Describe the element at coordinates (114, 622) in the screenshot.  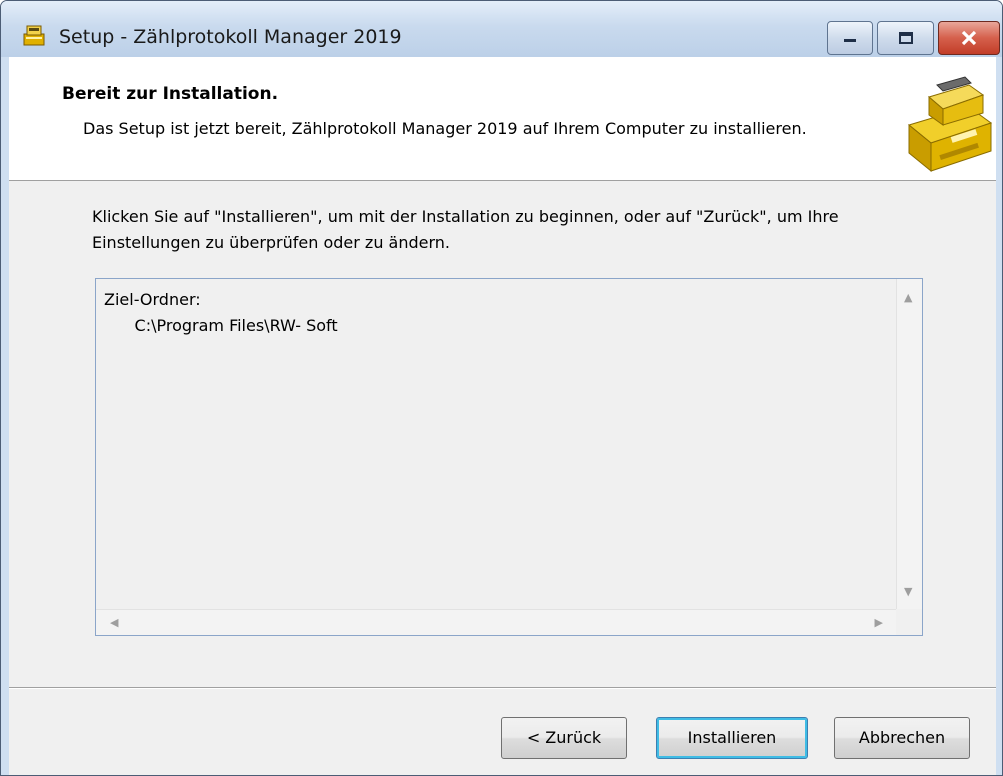
I see `scroll-left-icon: ◀` at that location.